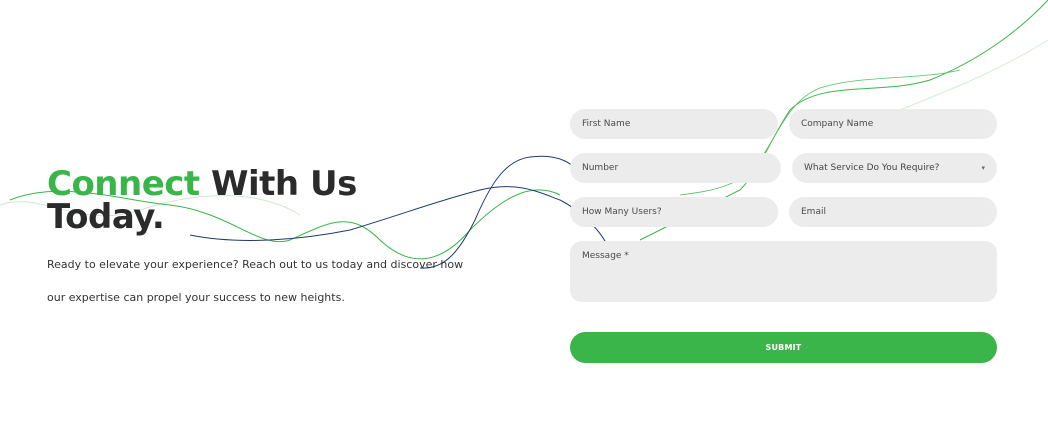 Image resolution: width=1048 pixels, height=448 pixels. I want to click on service-select: What Service Do You Require? ▾, so click(894, 168).